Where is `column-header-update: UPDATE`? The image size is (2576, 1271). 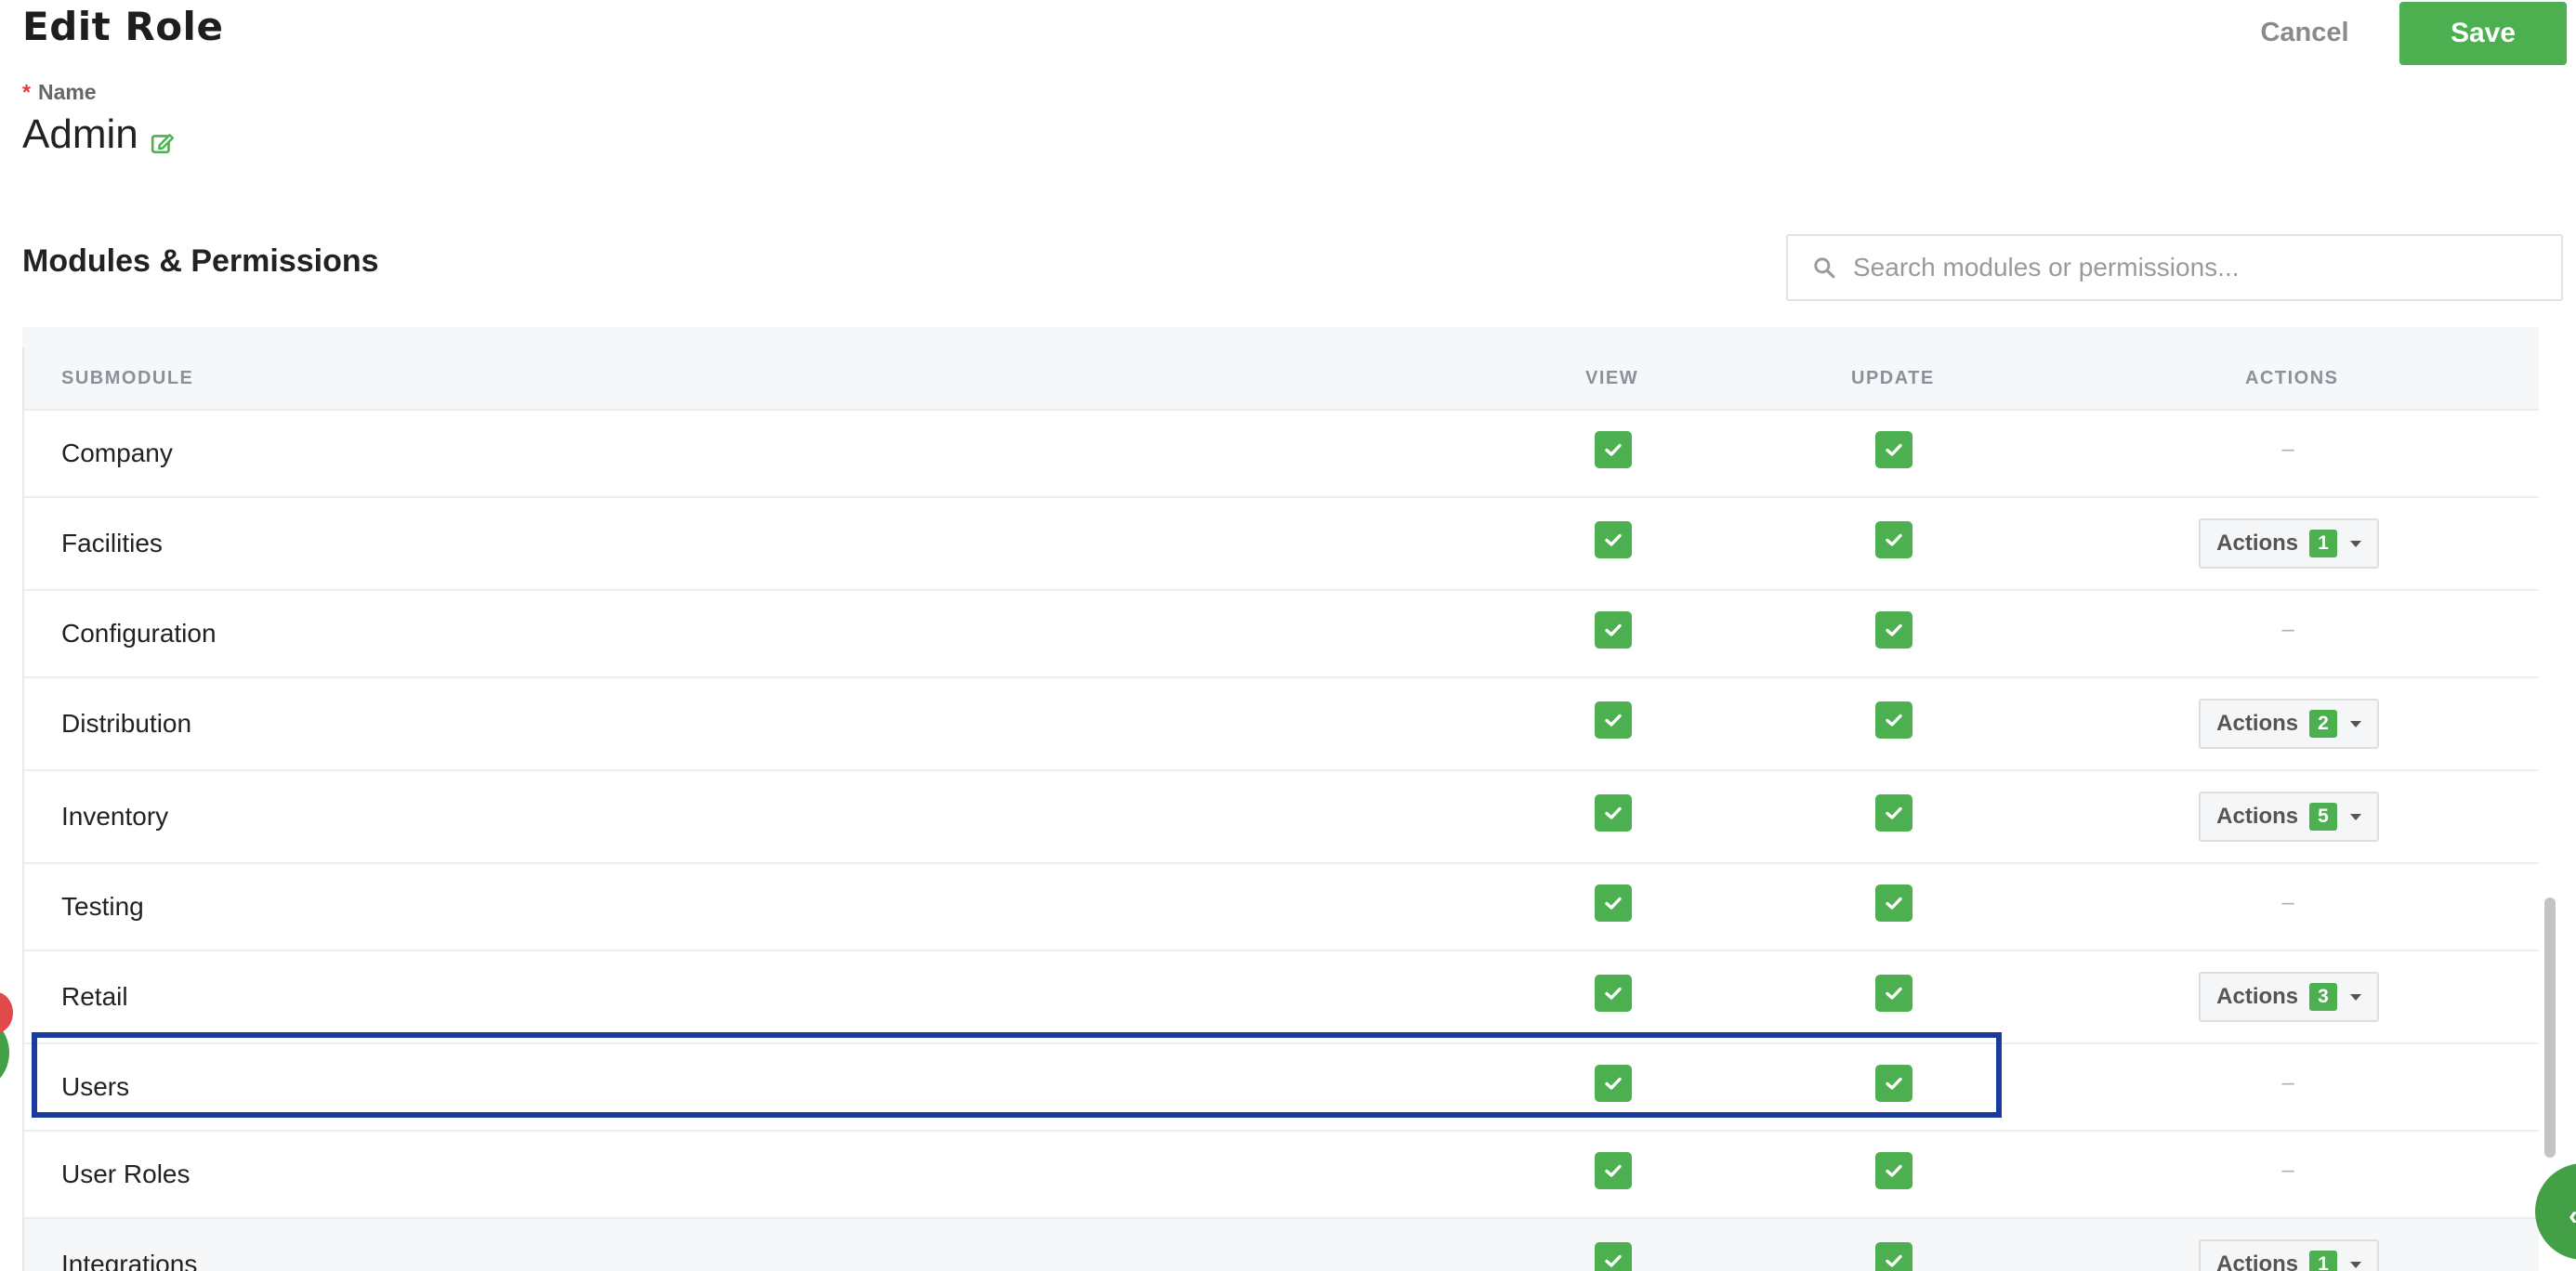
column-header-update: UPDATE is located at coordinates (1893, 378).